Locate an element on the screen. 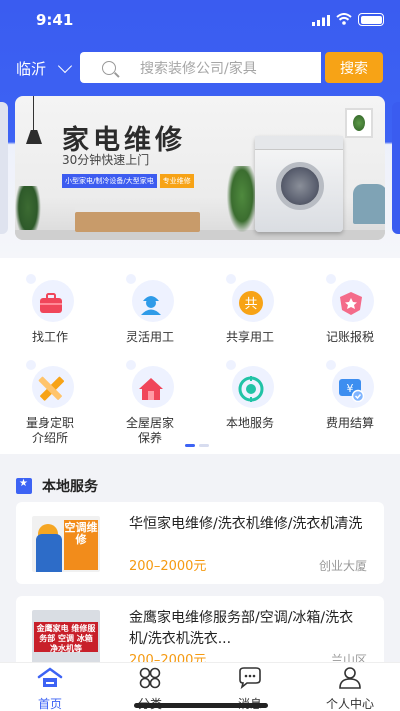 This screenshot has width=400, height=711. status-time: 9:41 is located at coordinates (55, 20).